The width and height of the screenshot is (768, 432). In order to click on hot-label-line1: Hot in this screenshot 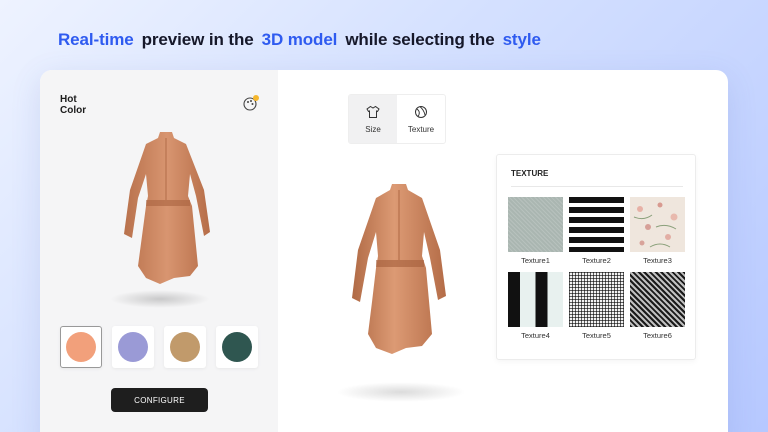, I will do `click(68, 99)`.